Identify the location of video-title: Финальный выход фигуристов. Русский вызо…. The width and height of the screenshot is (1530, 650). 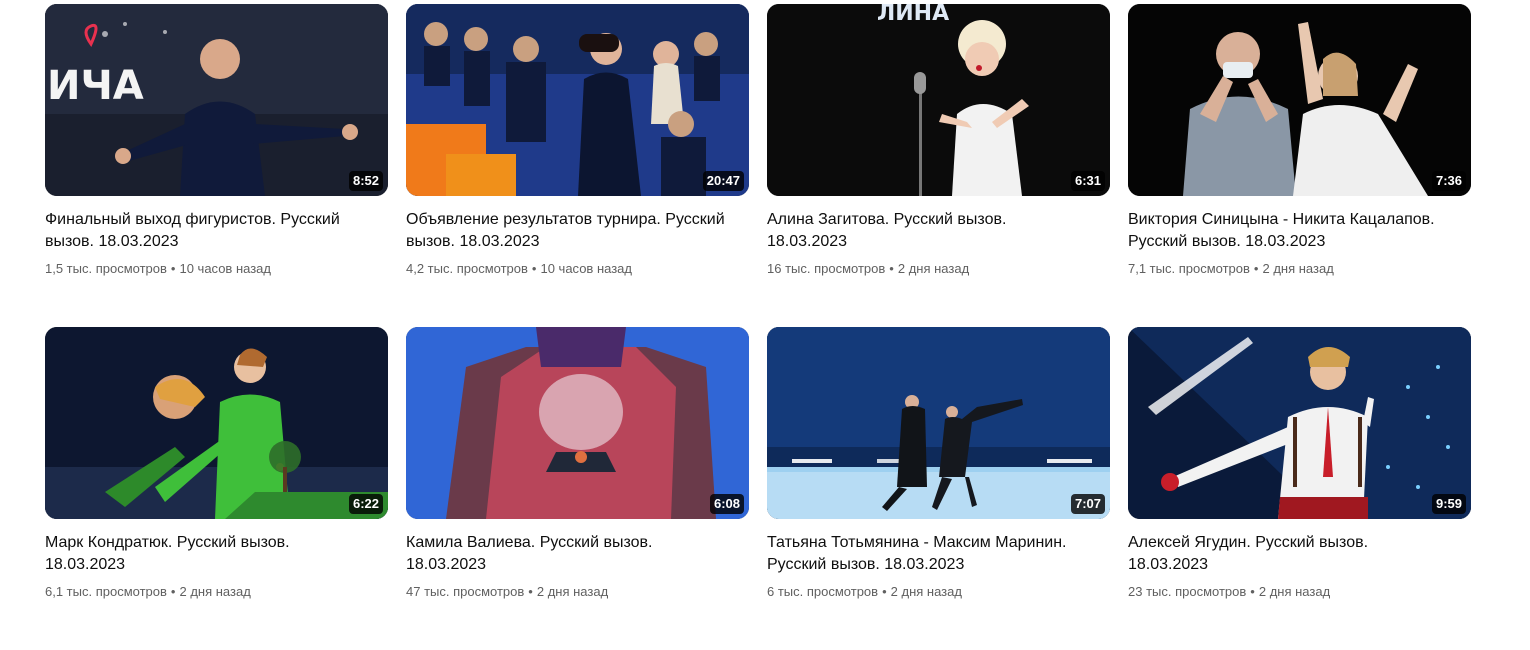
(216, 231).